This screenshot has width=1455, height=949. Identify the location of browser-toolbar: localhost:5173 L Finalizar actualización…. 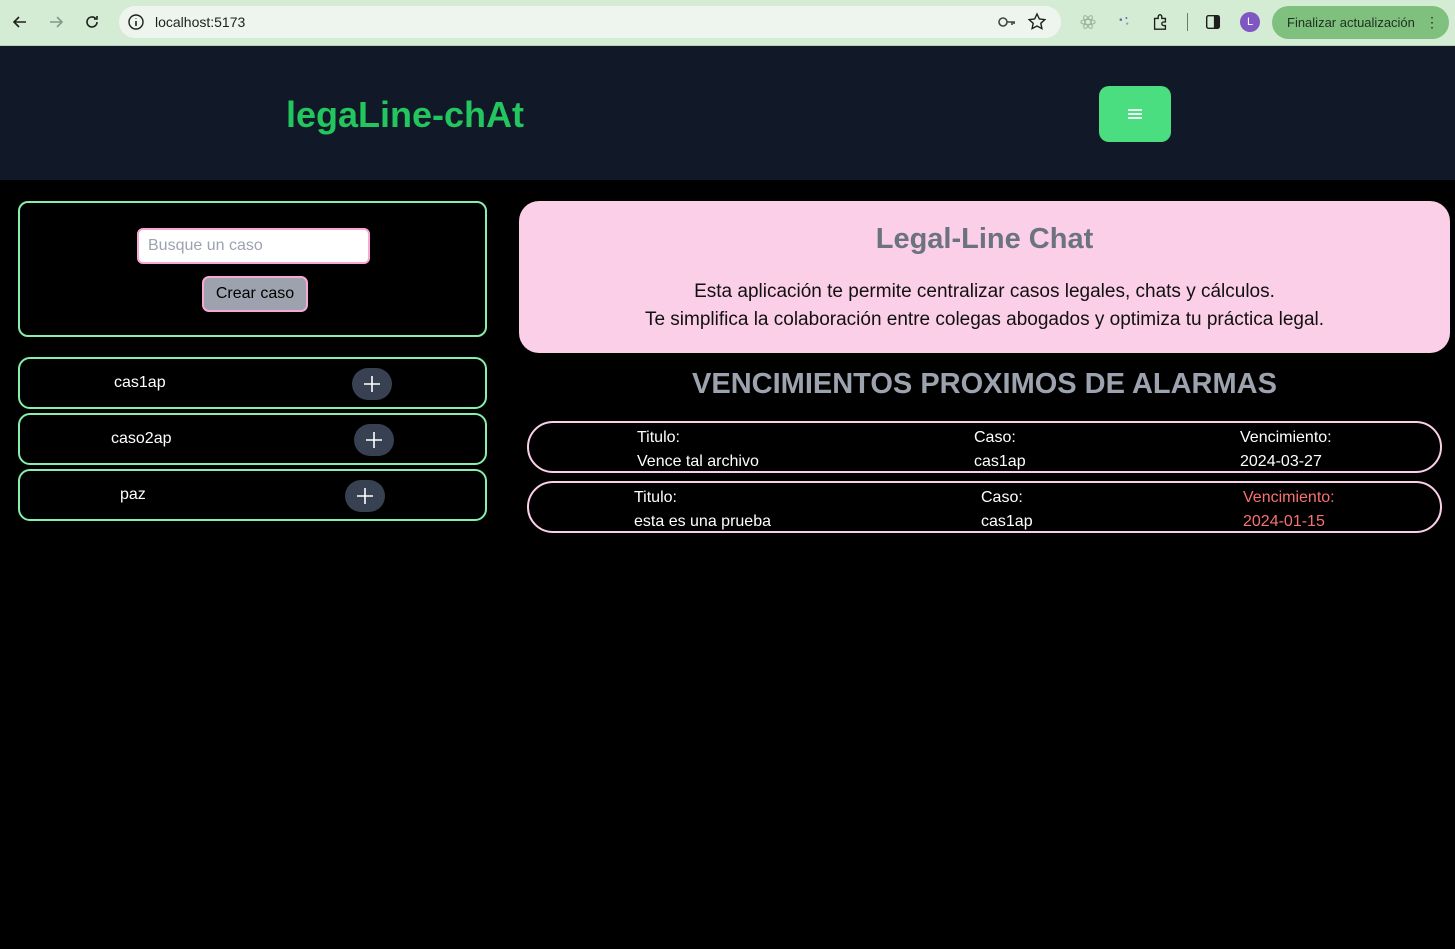
(727, 23).